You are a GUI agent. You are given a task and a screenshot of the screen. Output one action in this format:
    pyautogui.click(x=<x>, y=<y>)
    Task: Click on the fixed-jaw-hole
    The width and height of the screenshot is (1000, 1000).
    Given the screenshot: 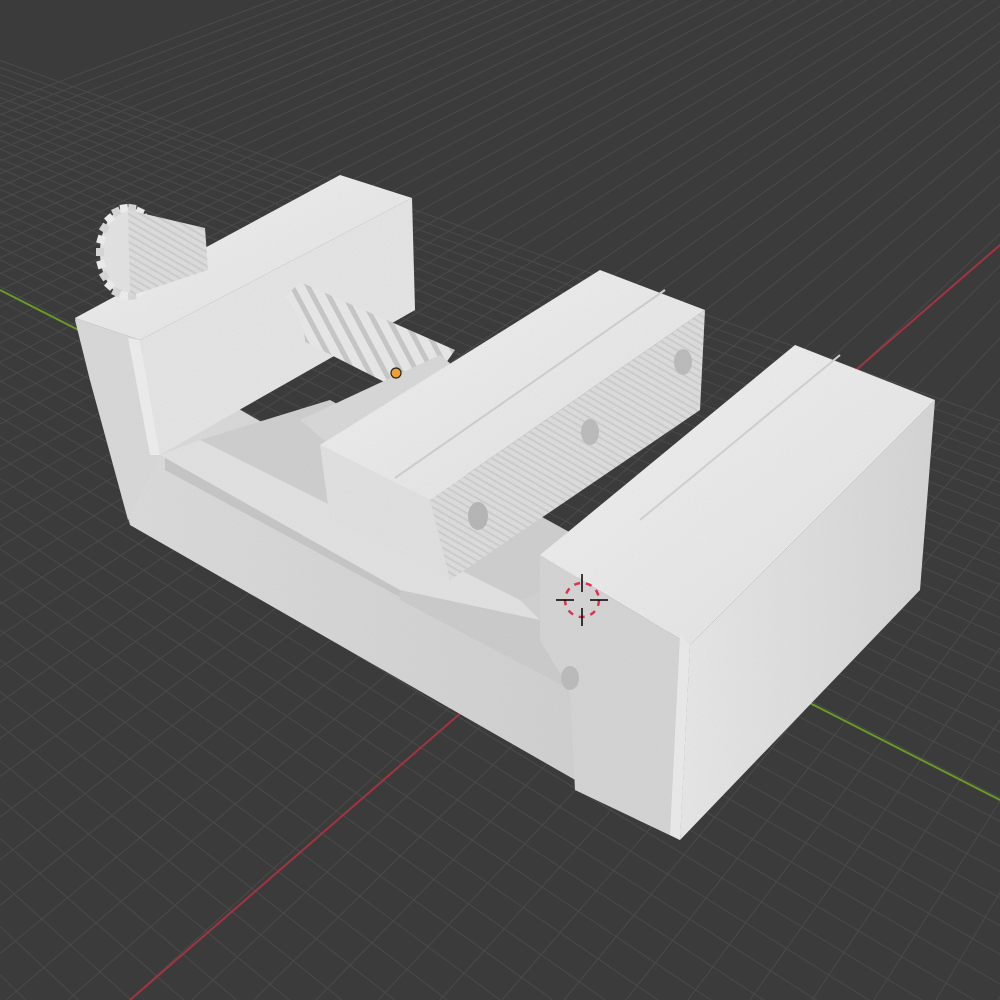 What is the action you would take?
    pyautogui.click(x=570, y=678)
    